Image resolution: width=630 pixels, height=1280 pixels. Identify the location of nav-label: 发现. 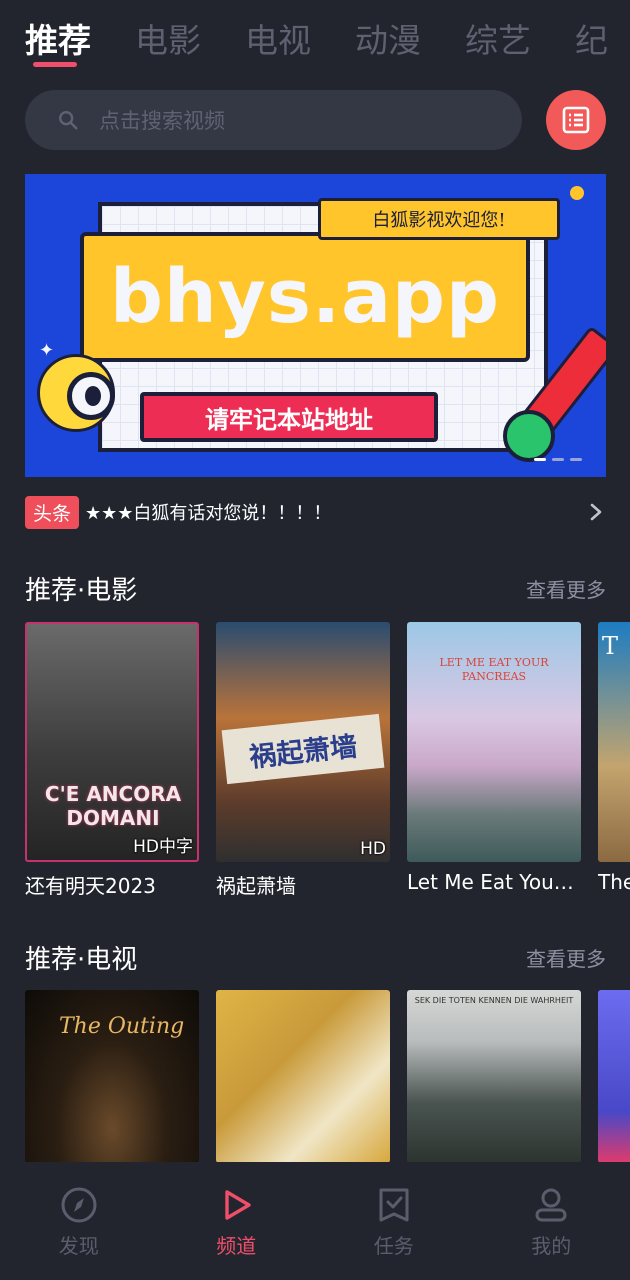
(78, 1246).